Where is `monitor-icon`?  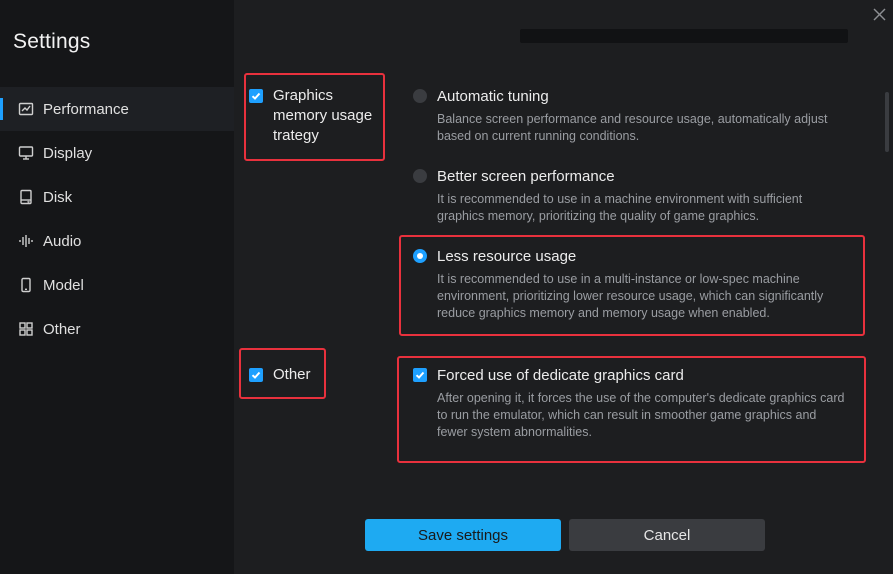 monitor-icon is located at coordinates (26, 153).